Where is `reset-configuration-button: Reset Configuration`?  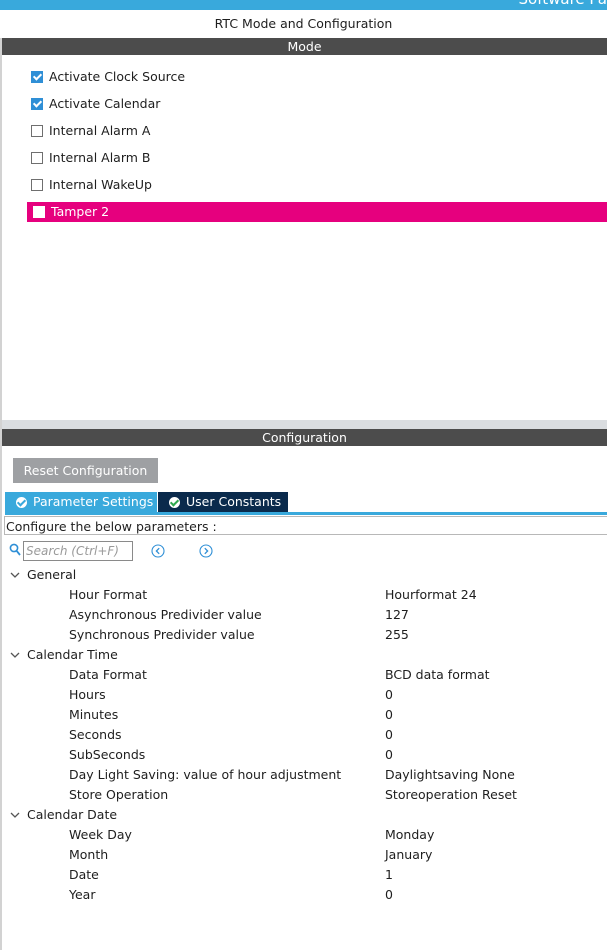 reset-configuration-button: Reset Configuration is located at coordinates (85, 470).